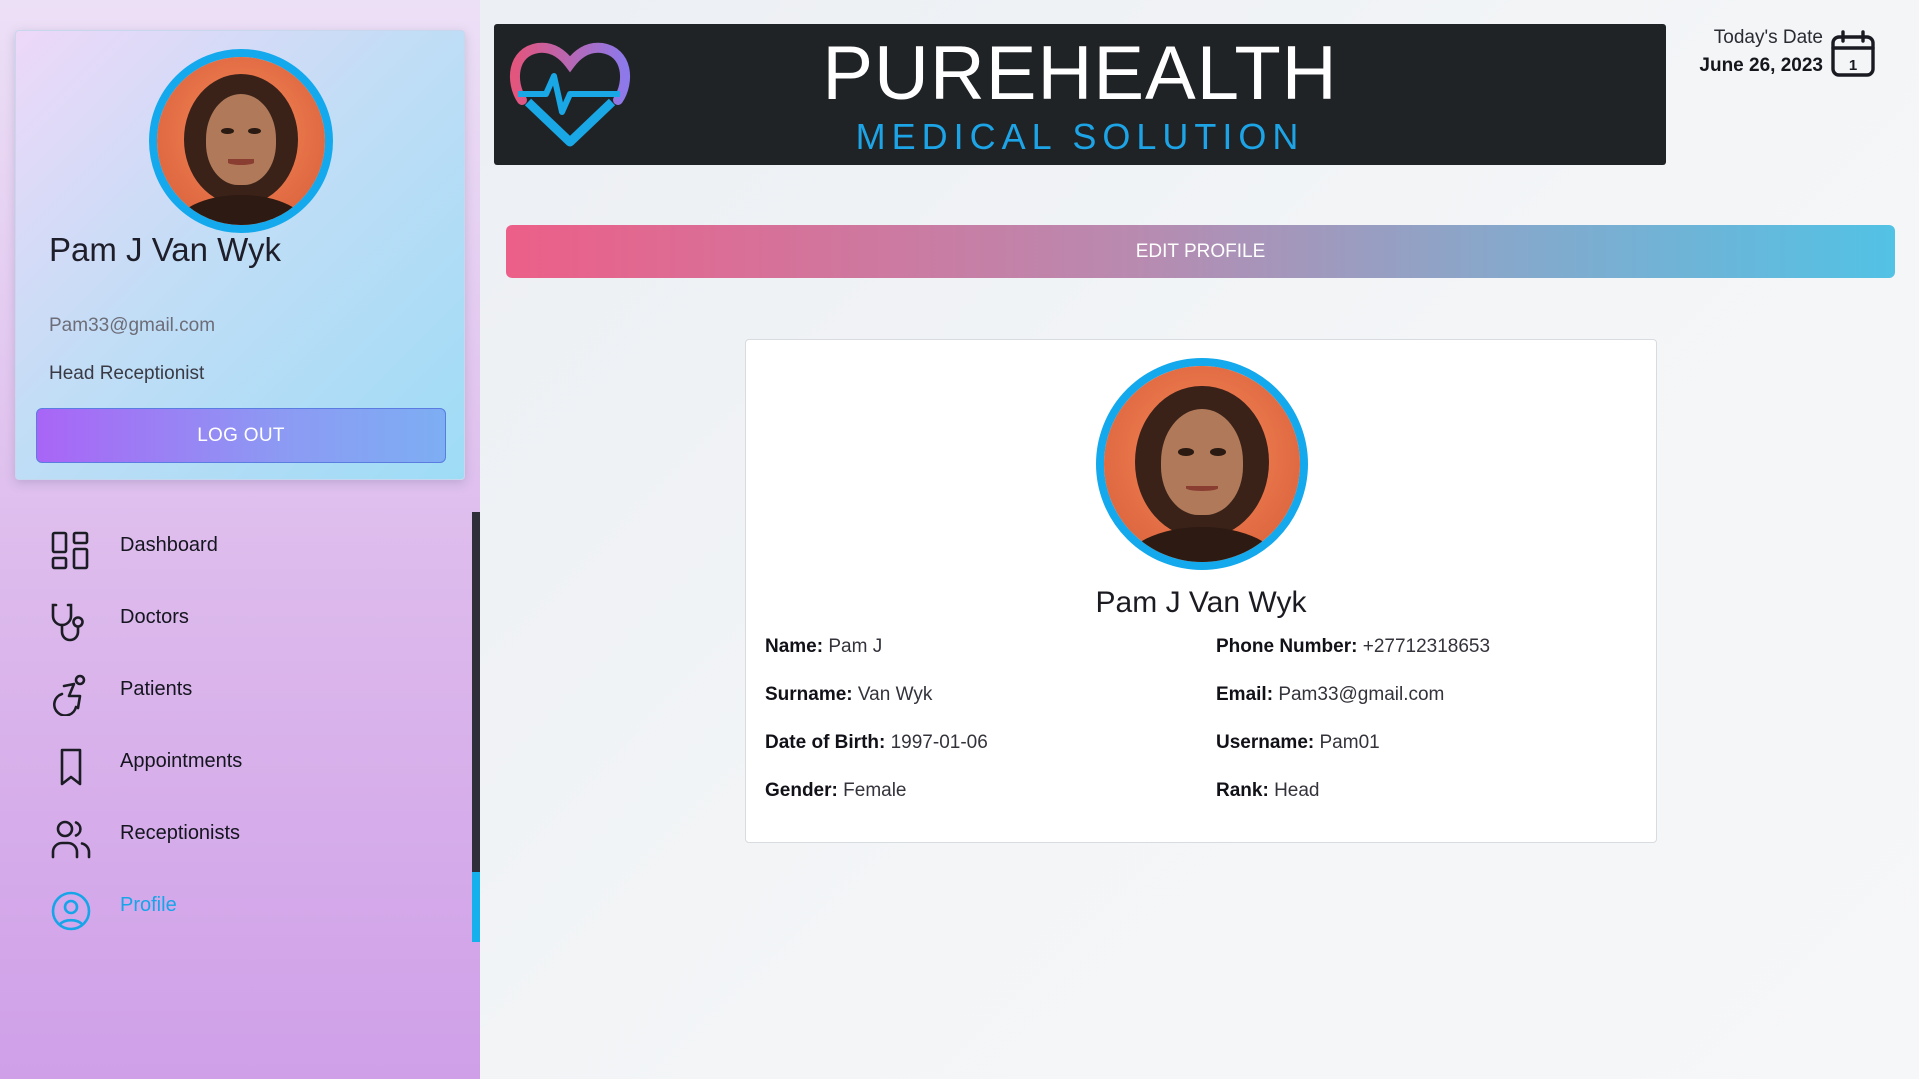 The height and width of the screenshot is (1079, 1919). Describe the element at coordinates (1853, 65) in the screenshot. I see `calendar-day: 1` at that location.